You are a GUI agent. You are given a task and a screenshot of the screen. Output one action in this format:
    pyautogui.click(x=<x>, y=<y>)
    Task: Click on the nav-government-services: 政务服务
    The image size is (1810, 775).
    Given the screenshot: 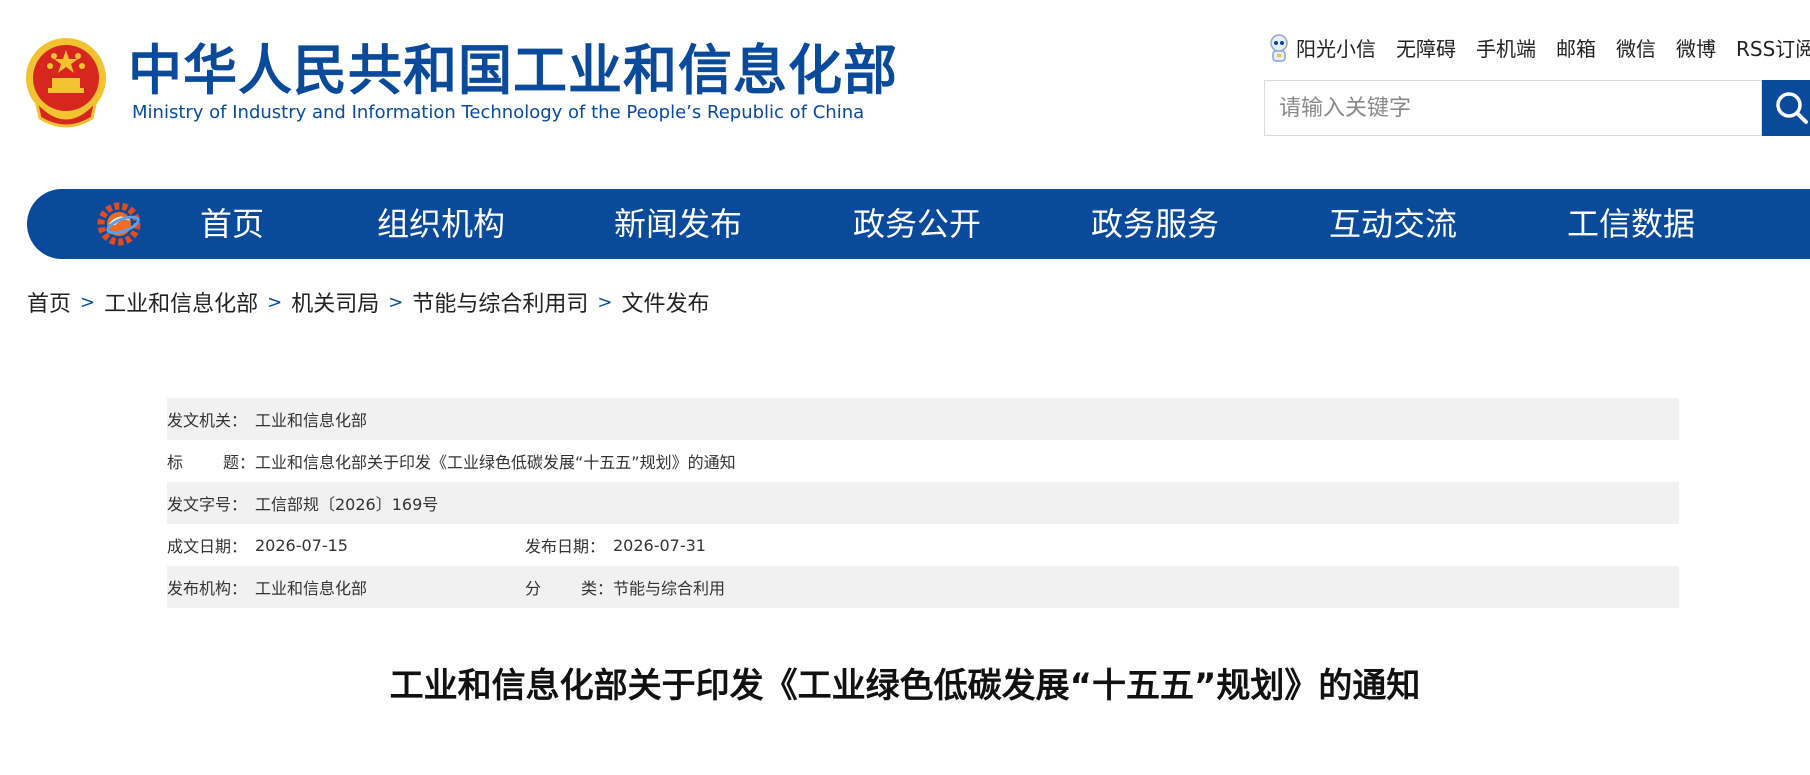 What is the action you would take?
    pyautogui.click(x=1155, y=224)
    